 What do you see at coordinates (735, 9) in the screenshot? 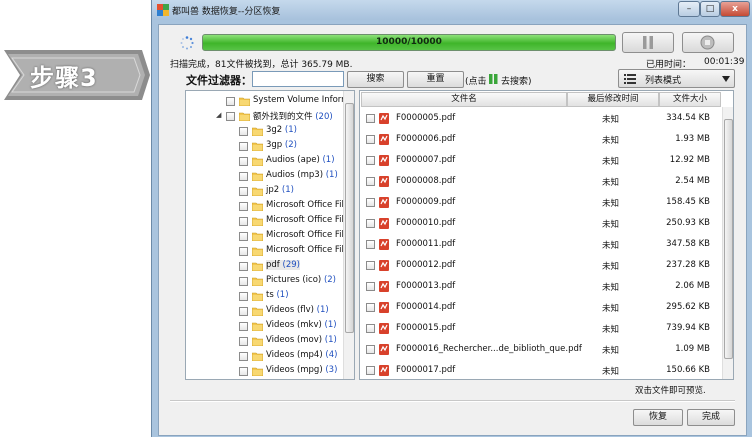
I see `close-button: x` at bounding box center [735, 9].